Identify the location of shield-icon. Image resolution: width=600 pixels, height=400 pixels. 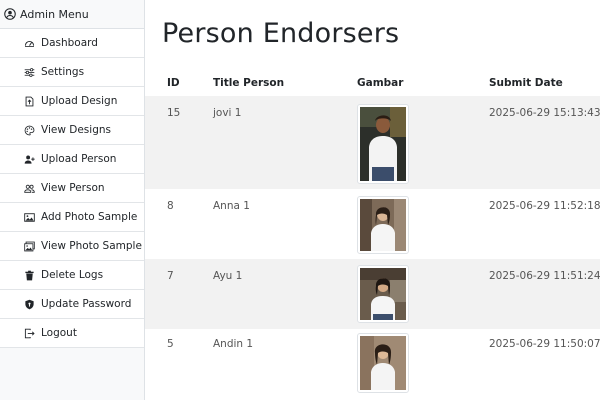
(29, 304).